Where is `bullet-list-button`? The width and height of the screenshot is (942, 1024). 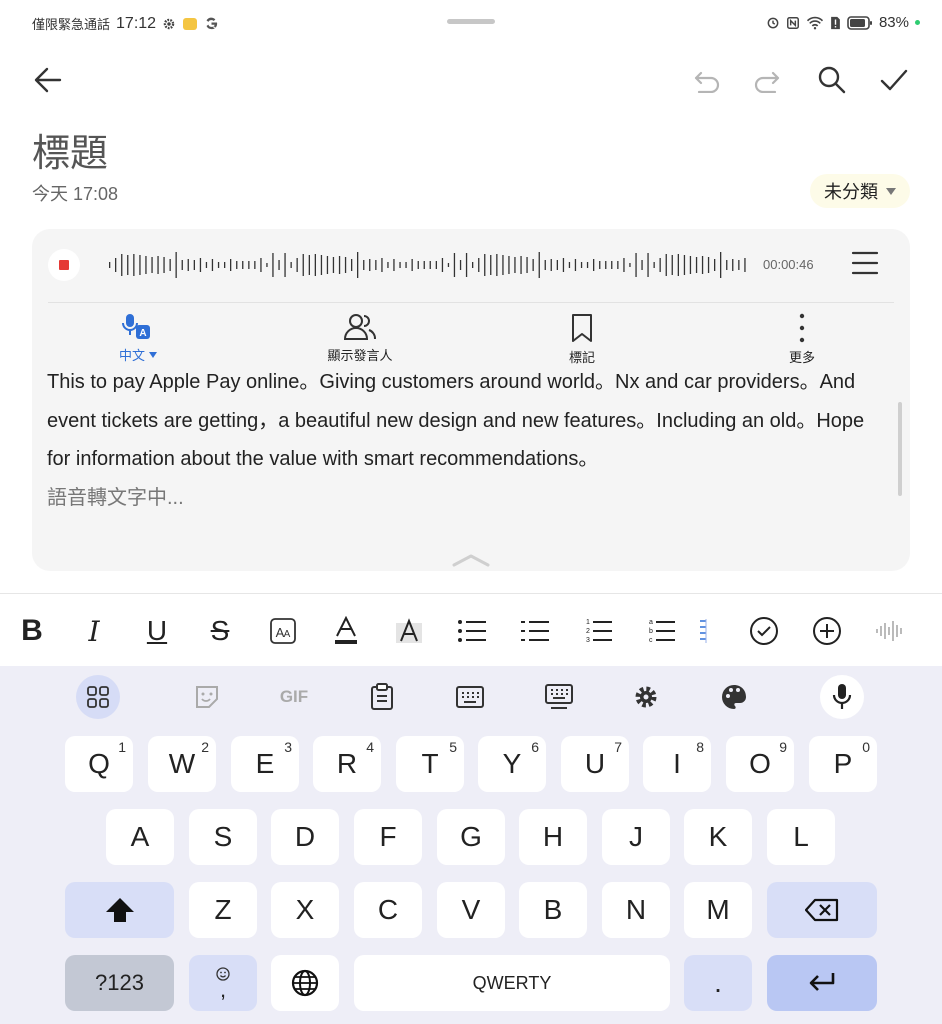
bullet-list-button is located at coordinates (472, 631).